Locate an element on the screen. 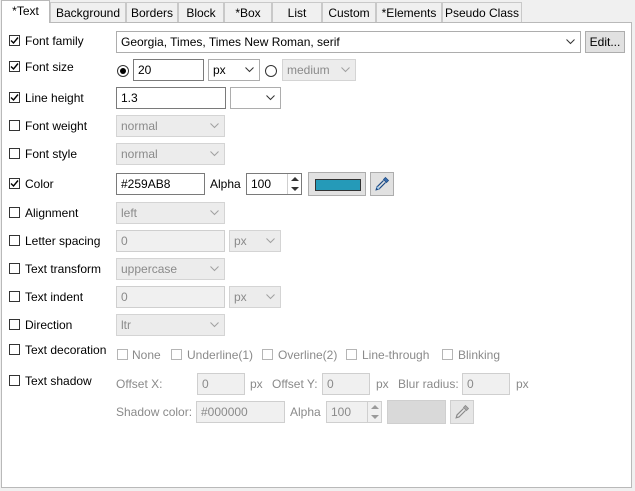 Image resolution: width=635 pixels, height=491 pixels. shadow-offset-x-unit: px is located at coordinates (256, 384).